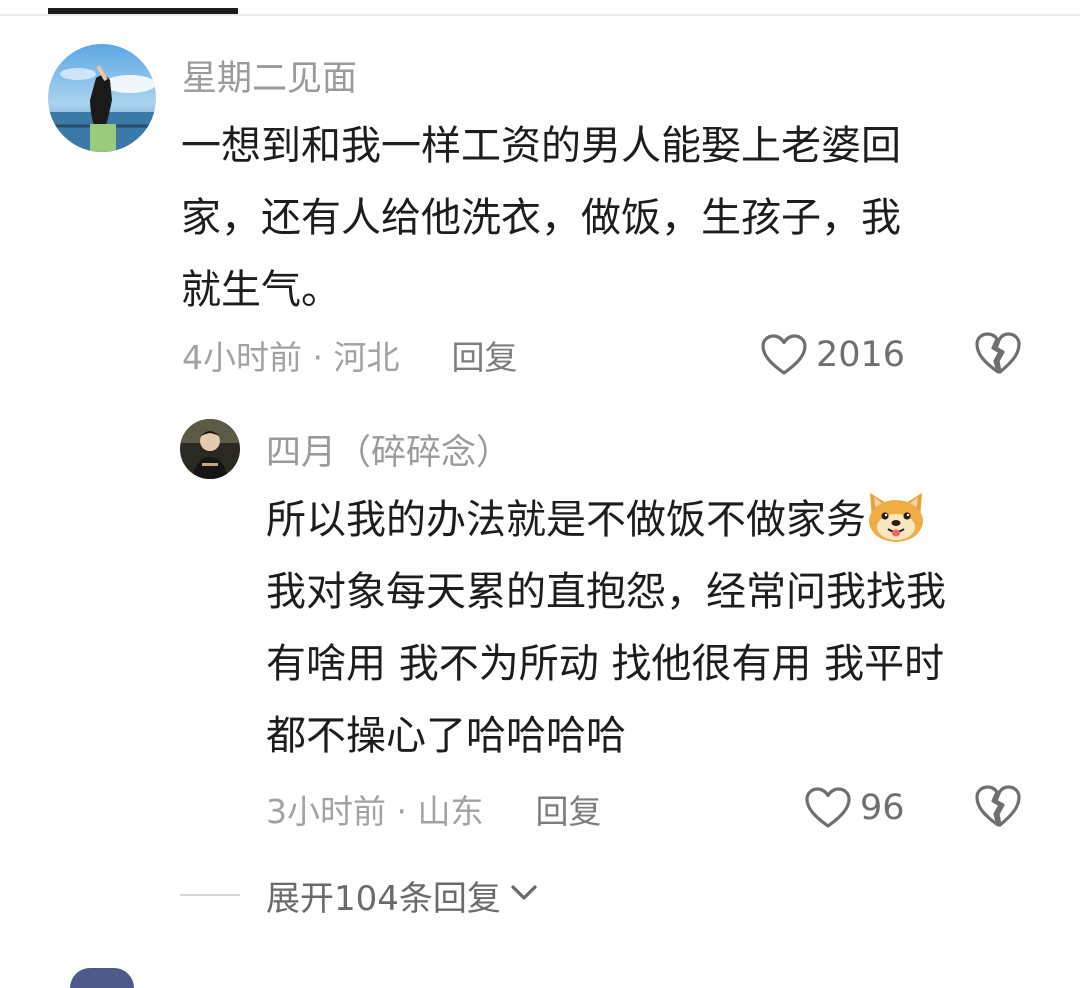  I want to click on like-count: 96, so click(882, 808).